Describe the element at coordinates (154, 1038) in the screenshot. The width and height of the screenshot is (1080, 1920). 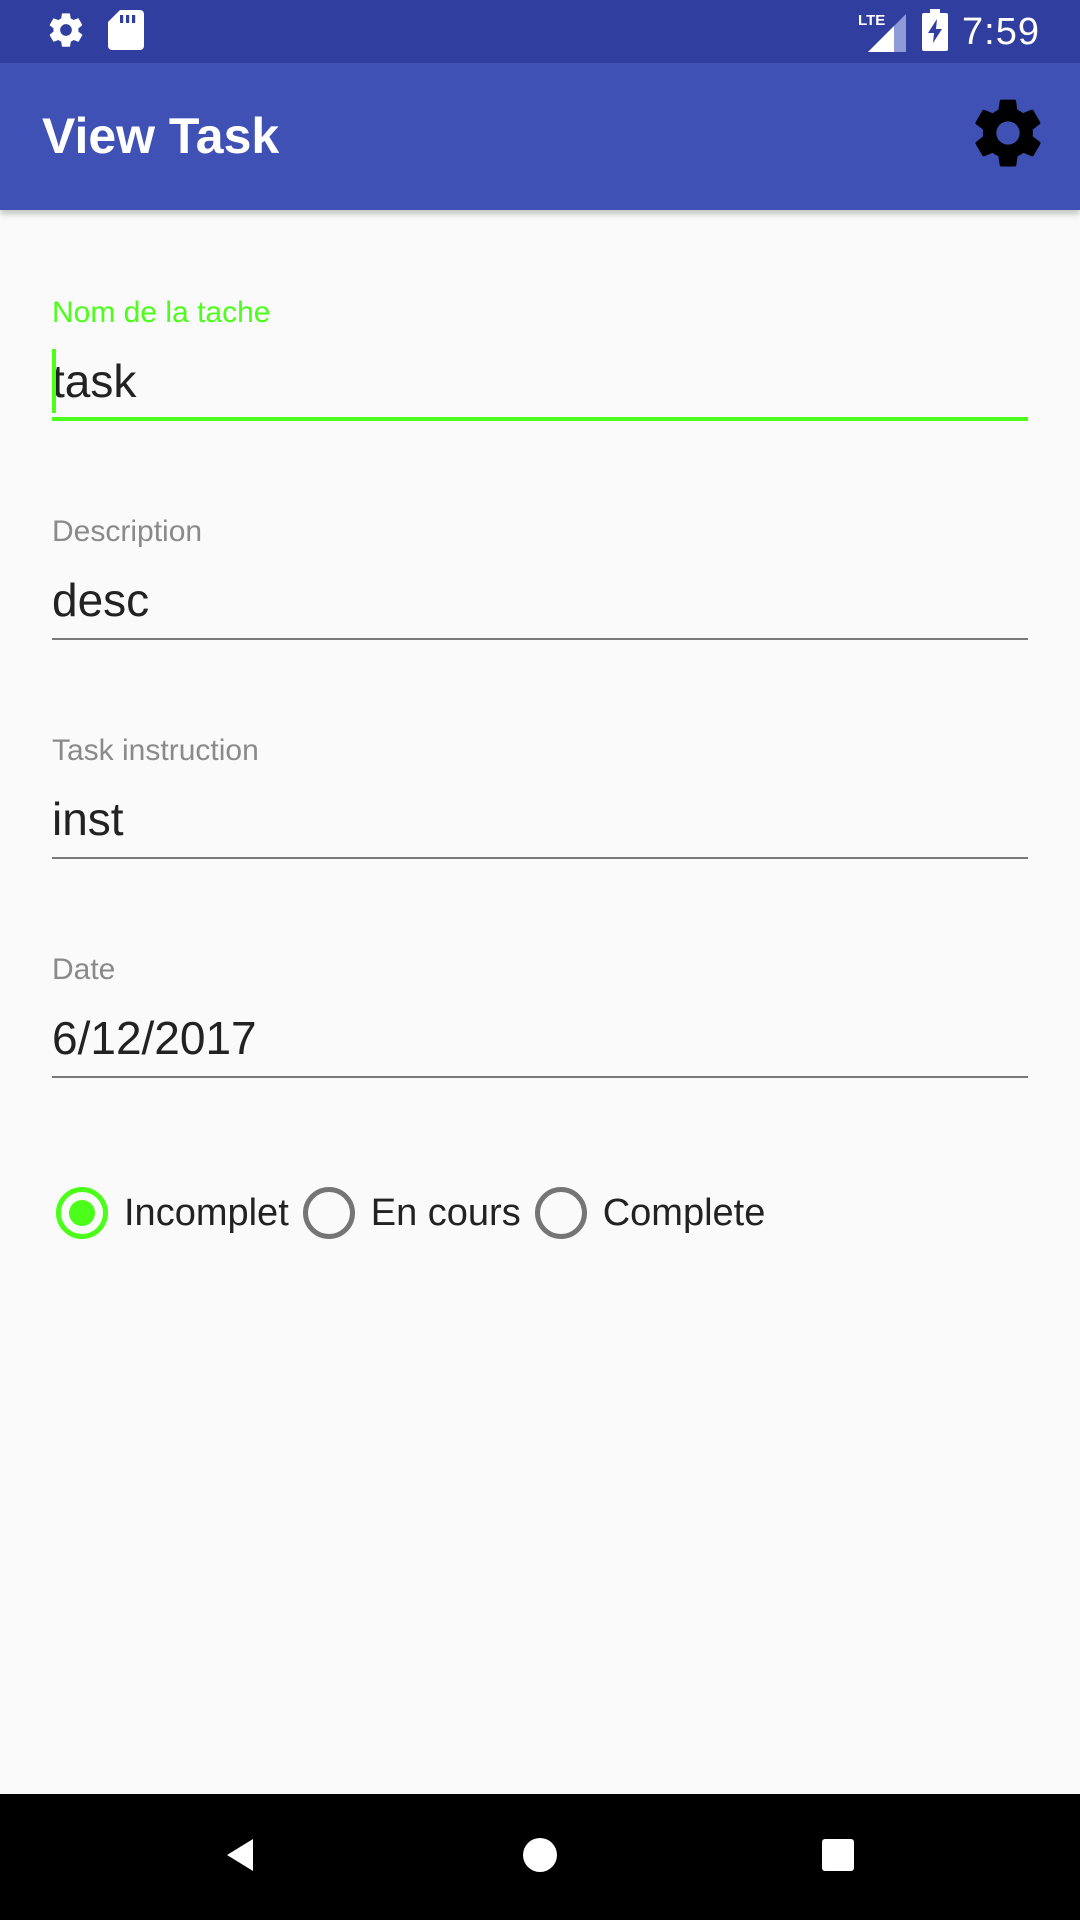
I see `date-value: 6/12/2017` at that location.